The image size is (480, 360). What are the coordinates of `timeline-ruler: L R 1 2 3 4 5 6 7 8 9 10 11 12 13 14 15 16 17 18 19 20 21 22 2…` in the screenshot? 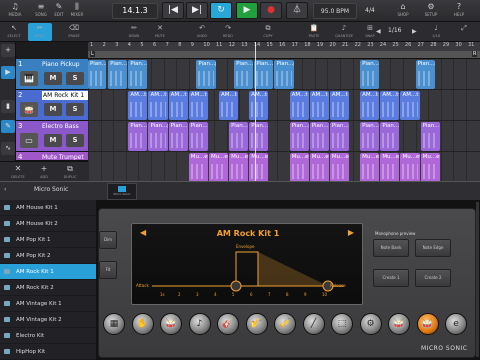 It's located at (284, 50).